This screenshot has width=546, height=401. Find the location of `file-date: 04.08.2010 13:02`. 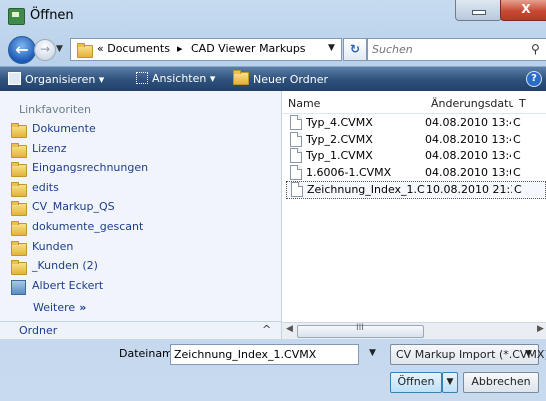

file-date: 04.08.2010 13:02 is located at coordinates (468, 172).